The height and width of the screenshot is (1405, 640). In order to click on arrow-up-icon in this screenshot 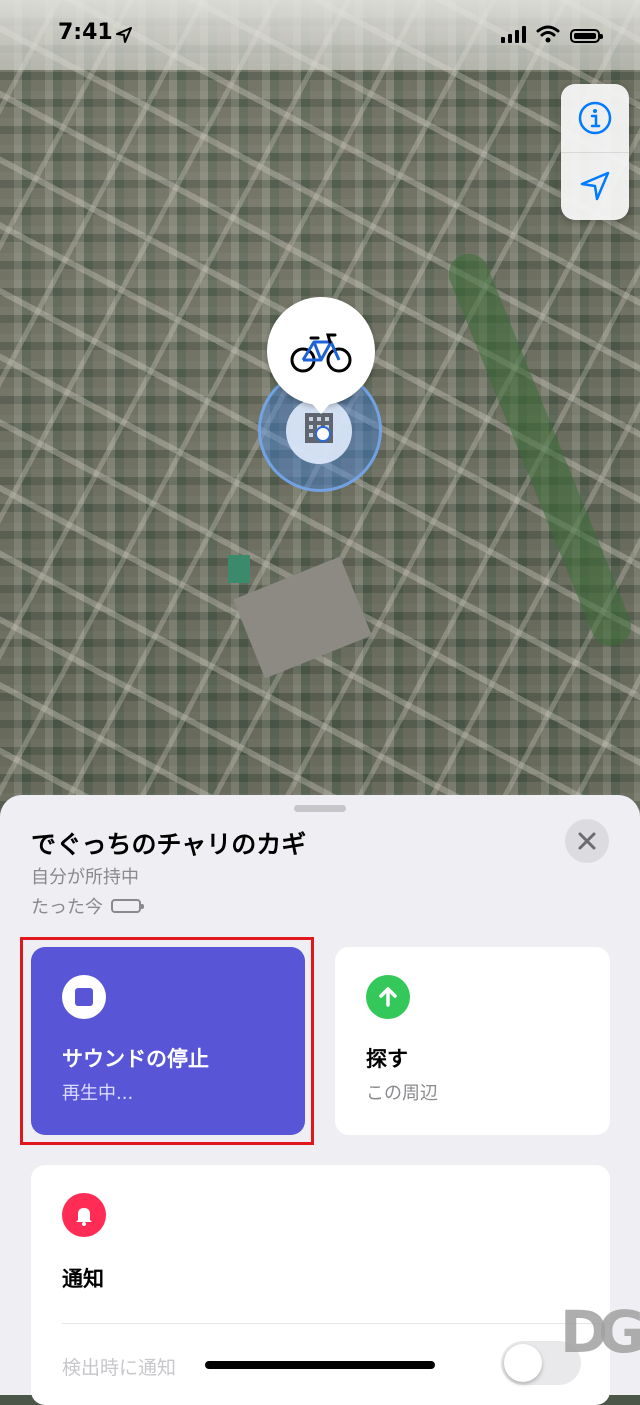, I will do `click(388, 997)`.